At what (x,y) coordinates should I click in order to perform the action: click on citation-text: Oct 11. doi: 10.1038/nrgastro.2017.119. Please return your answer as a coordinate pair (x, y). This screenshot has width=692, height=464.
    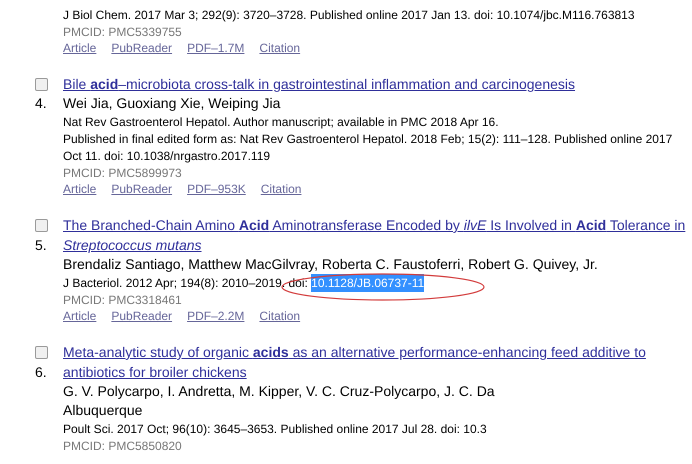
    Looking at the image, I should click on (166, 156).